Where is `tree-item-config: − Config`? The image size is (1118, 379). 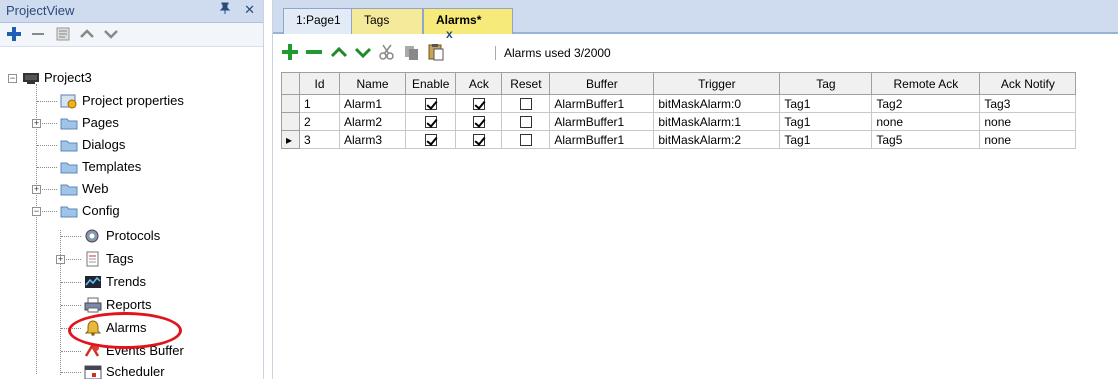 tree-item-config: − Config is located at coordinates (76, 211).